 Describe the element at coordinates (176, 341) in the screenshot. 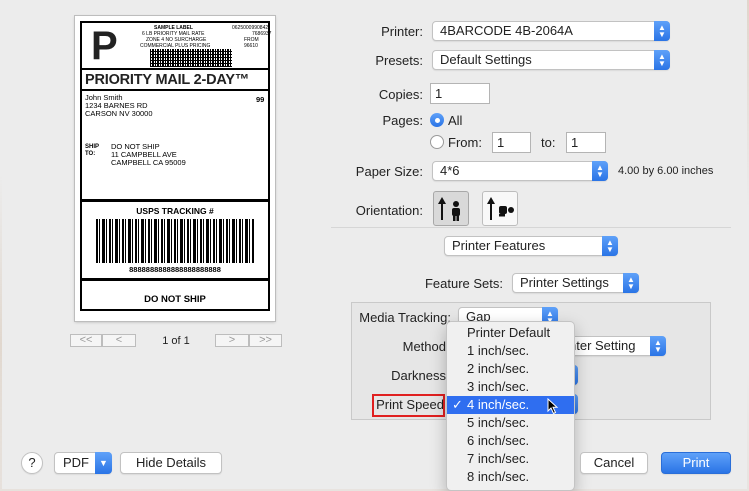

I see `page-indicator: 1 of 1` at that location.